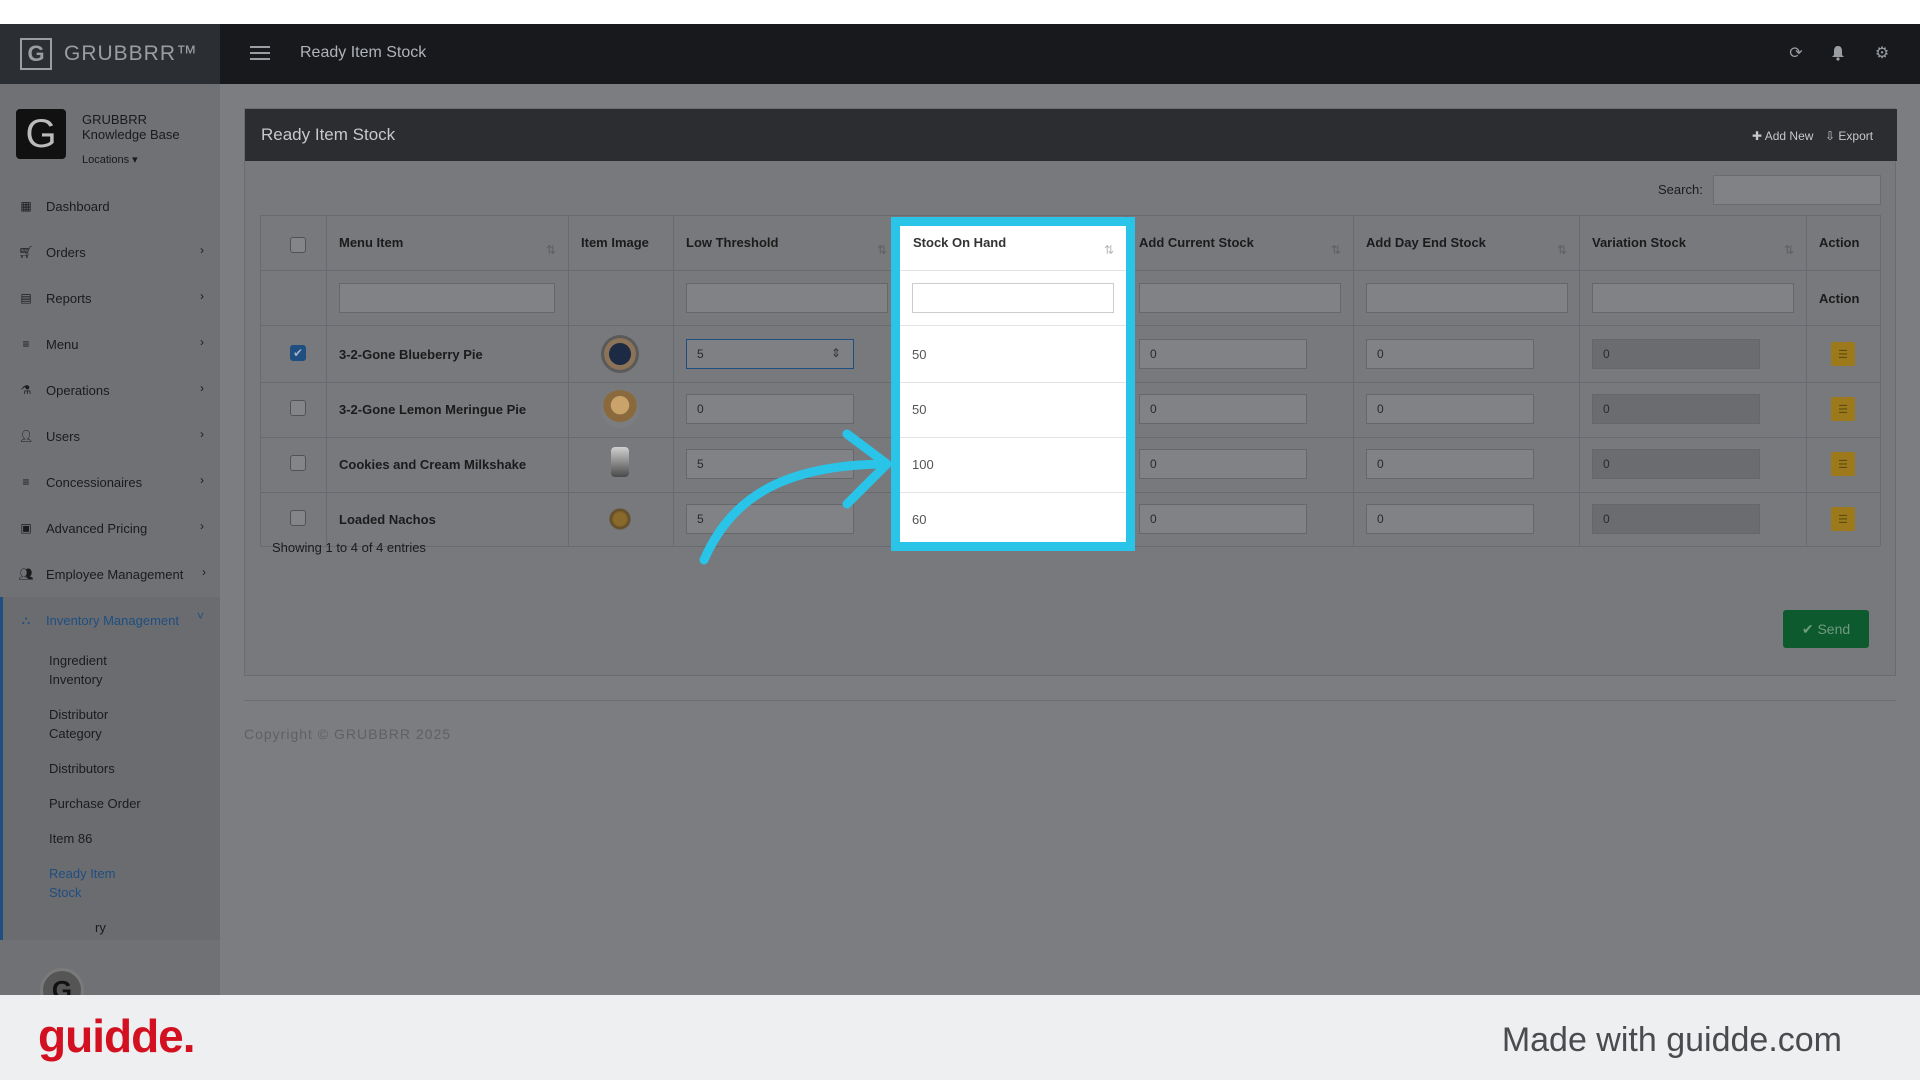 This screenshot has height=1080, width=1920. What do you see at coordinates (69, 298) in the screenshot?
I see `sidebar-item-label: Reports` at bounding box center [69, 298].